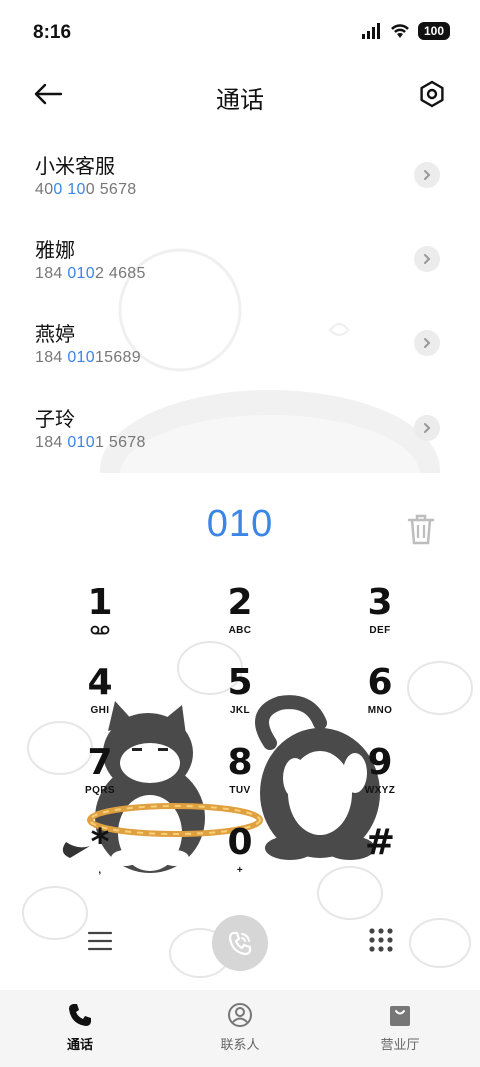  I want to click on dialpad-toggle-button, so click(381, 940).